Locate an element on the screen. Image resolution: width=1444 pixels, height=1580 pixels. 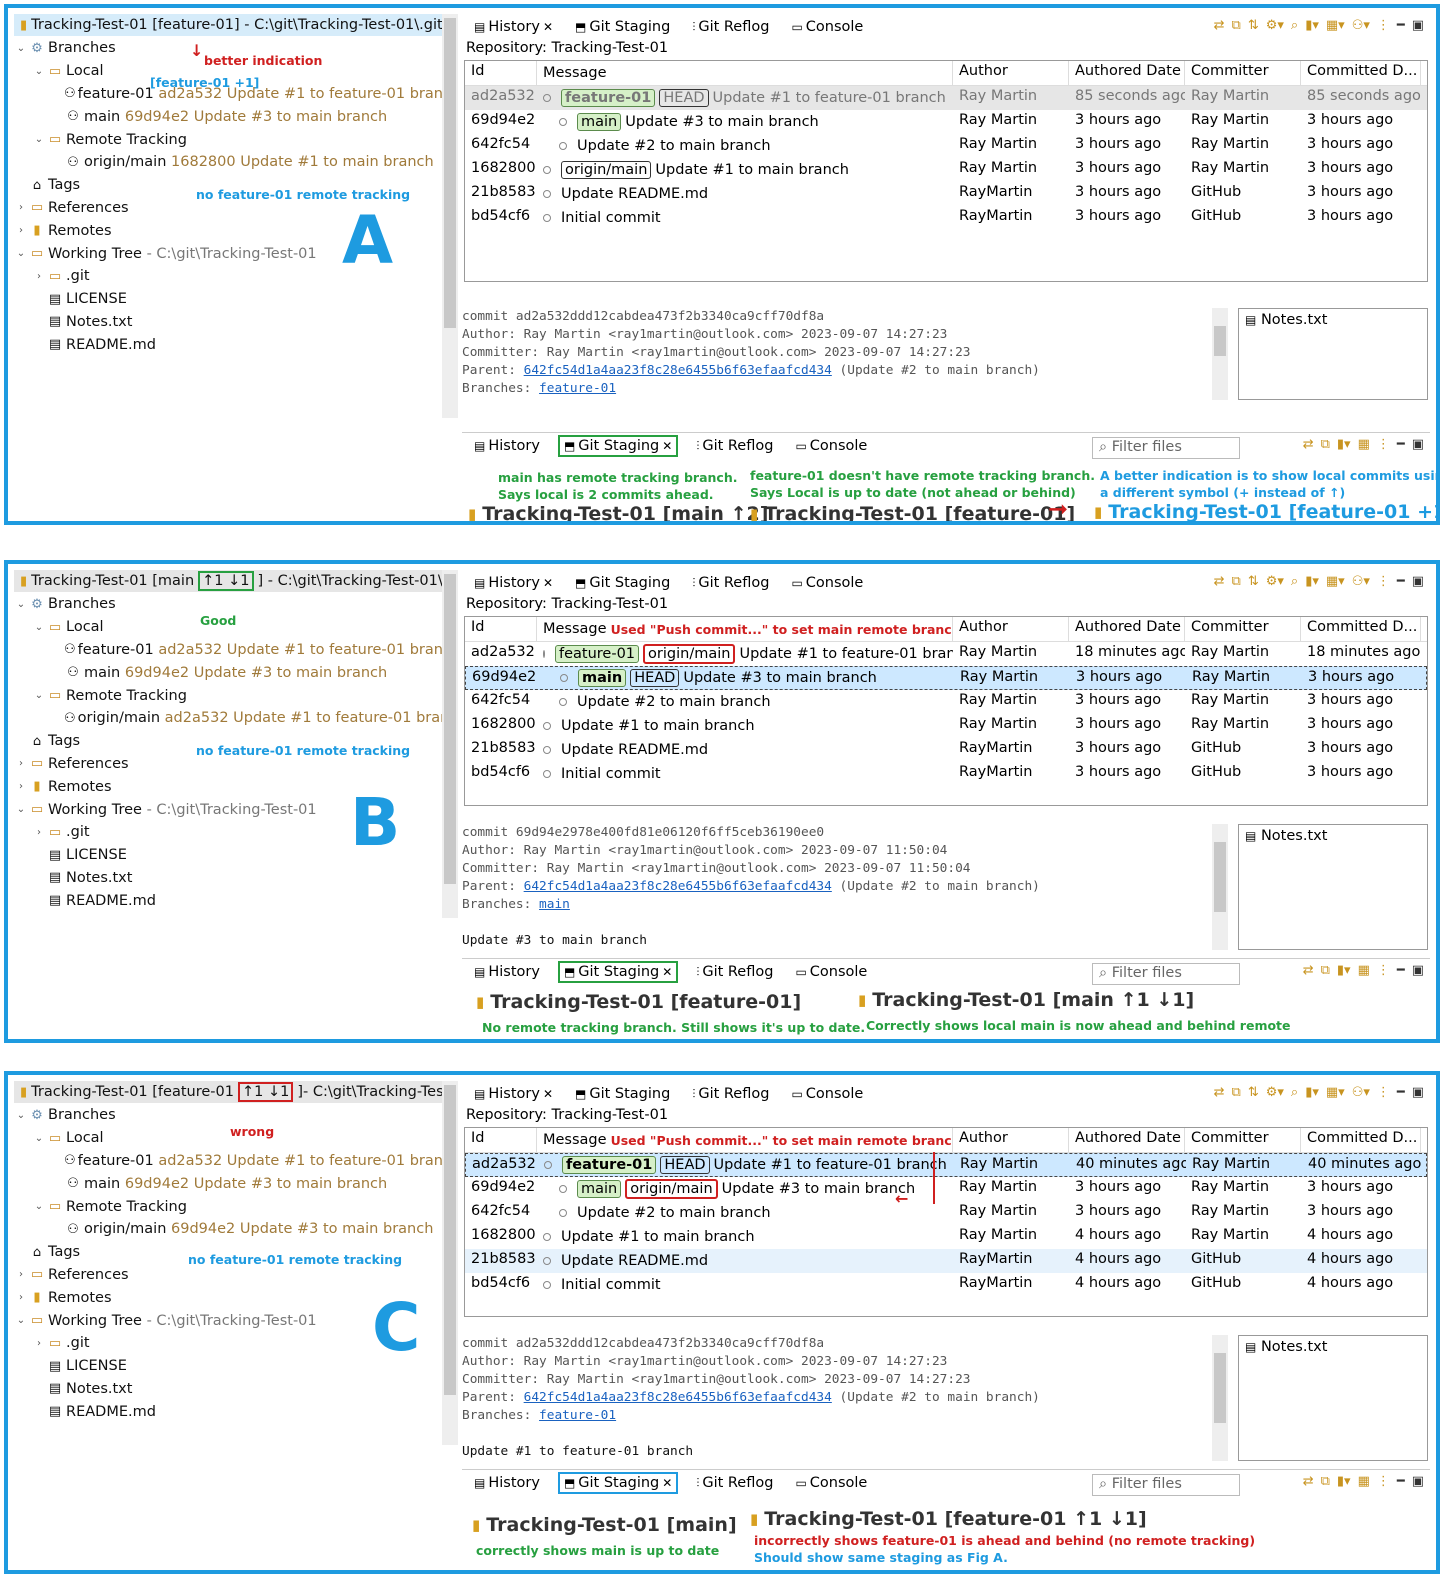
parent-link: 642fc54d1a4aa23f8c28e6455b6f63efaafcd434 is located at coordinates (678, 370).